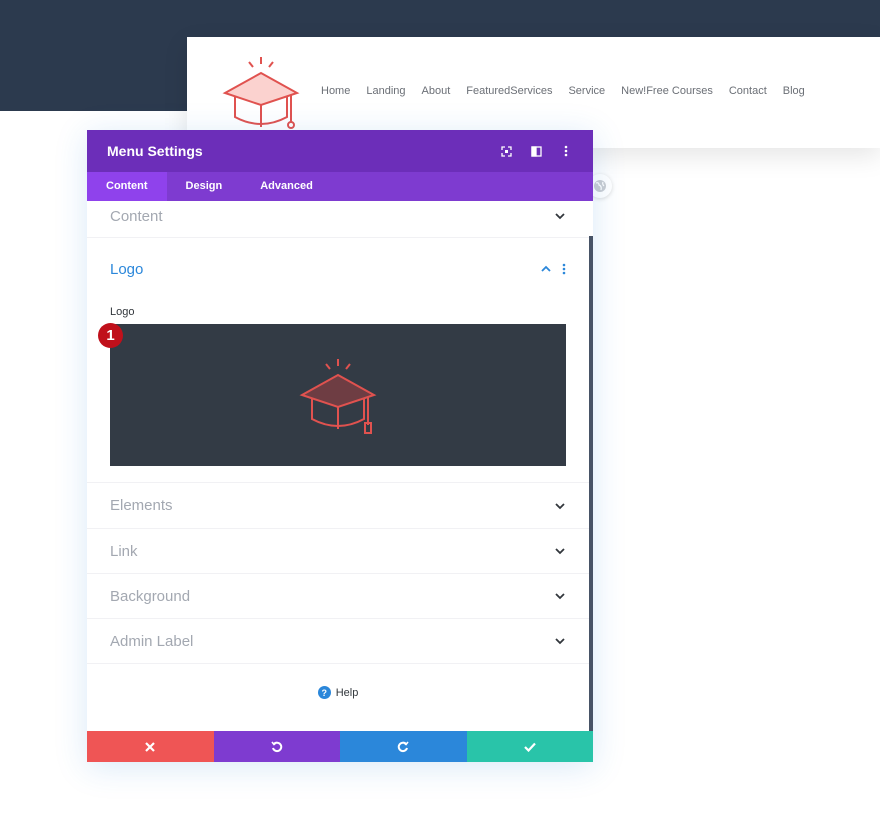 The image size is (880, 814). Describe the element at coordinates (536, 151) in the screenshot. I see `split-view-icon` at that location.